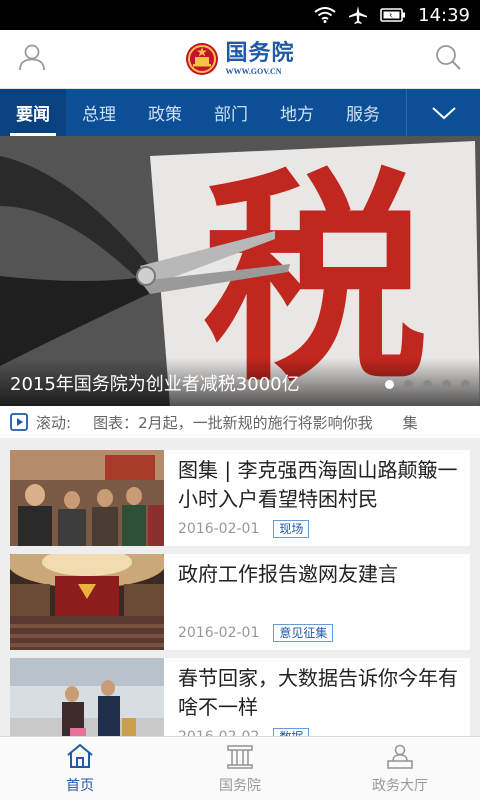 Image resolution: width=480 pixels, height=800 pixels. Describe the element at coordinates (33, 112) in the screenshot. I see `tab-news: 要闻` at that location.